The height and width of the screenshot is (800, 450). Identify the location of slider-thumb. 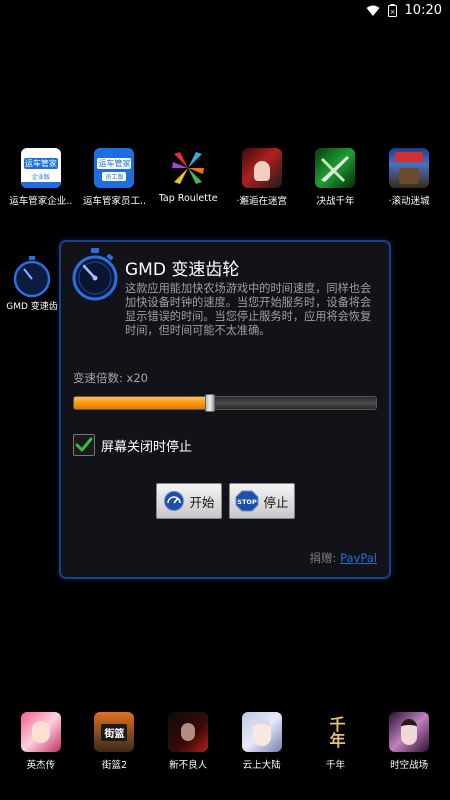
(210, 403).